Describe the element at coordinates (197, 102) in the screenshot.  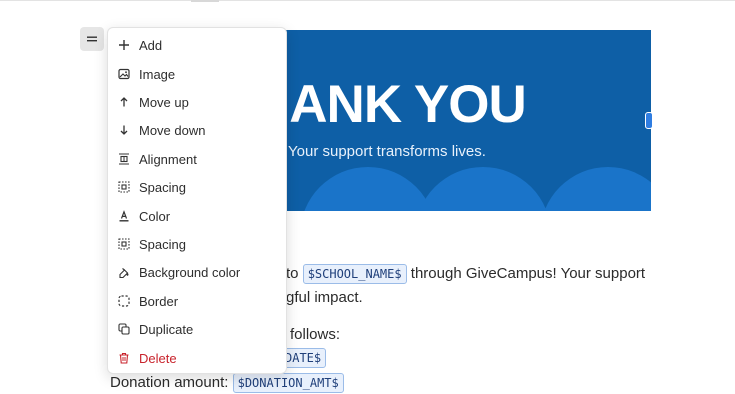
I see `menu-item-move-up: Move up` at that location.